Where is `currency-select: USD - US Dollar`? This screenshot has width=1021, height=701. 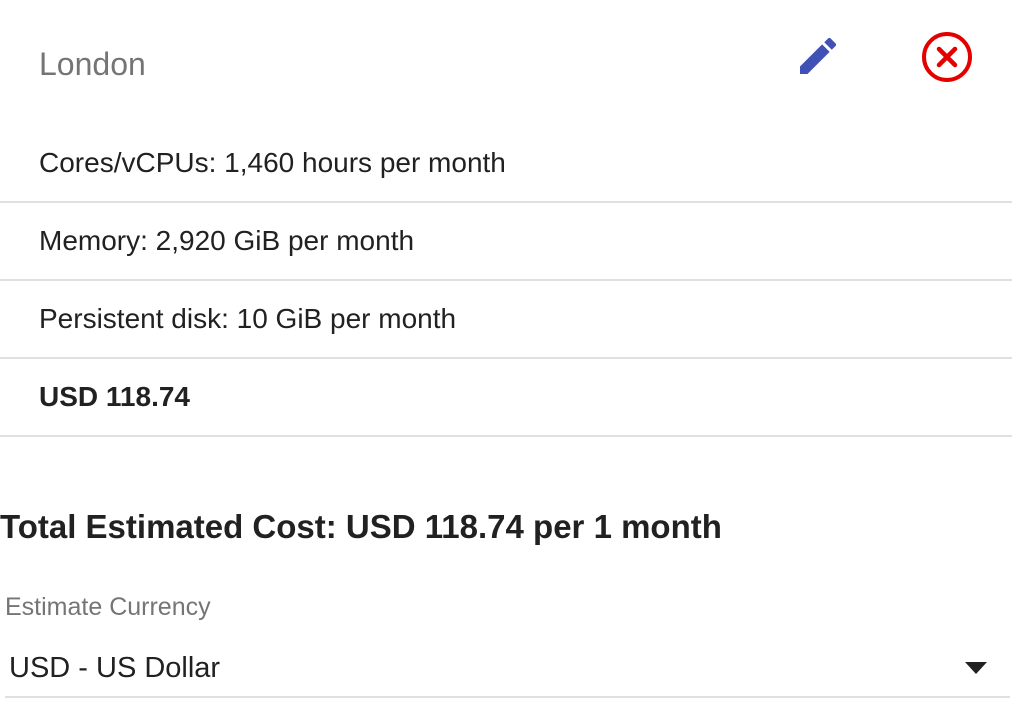 currency-select: USD - US Dollar is located at coordinates (507, 669).